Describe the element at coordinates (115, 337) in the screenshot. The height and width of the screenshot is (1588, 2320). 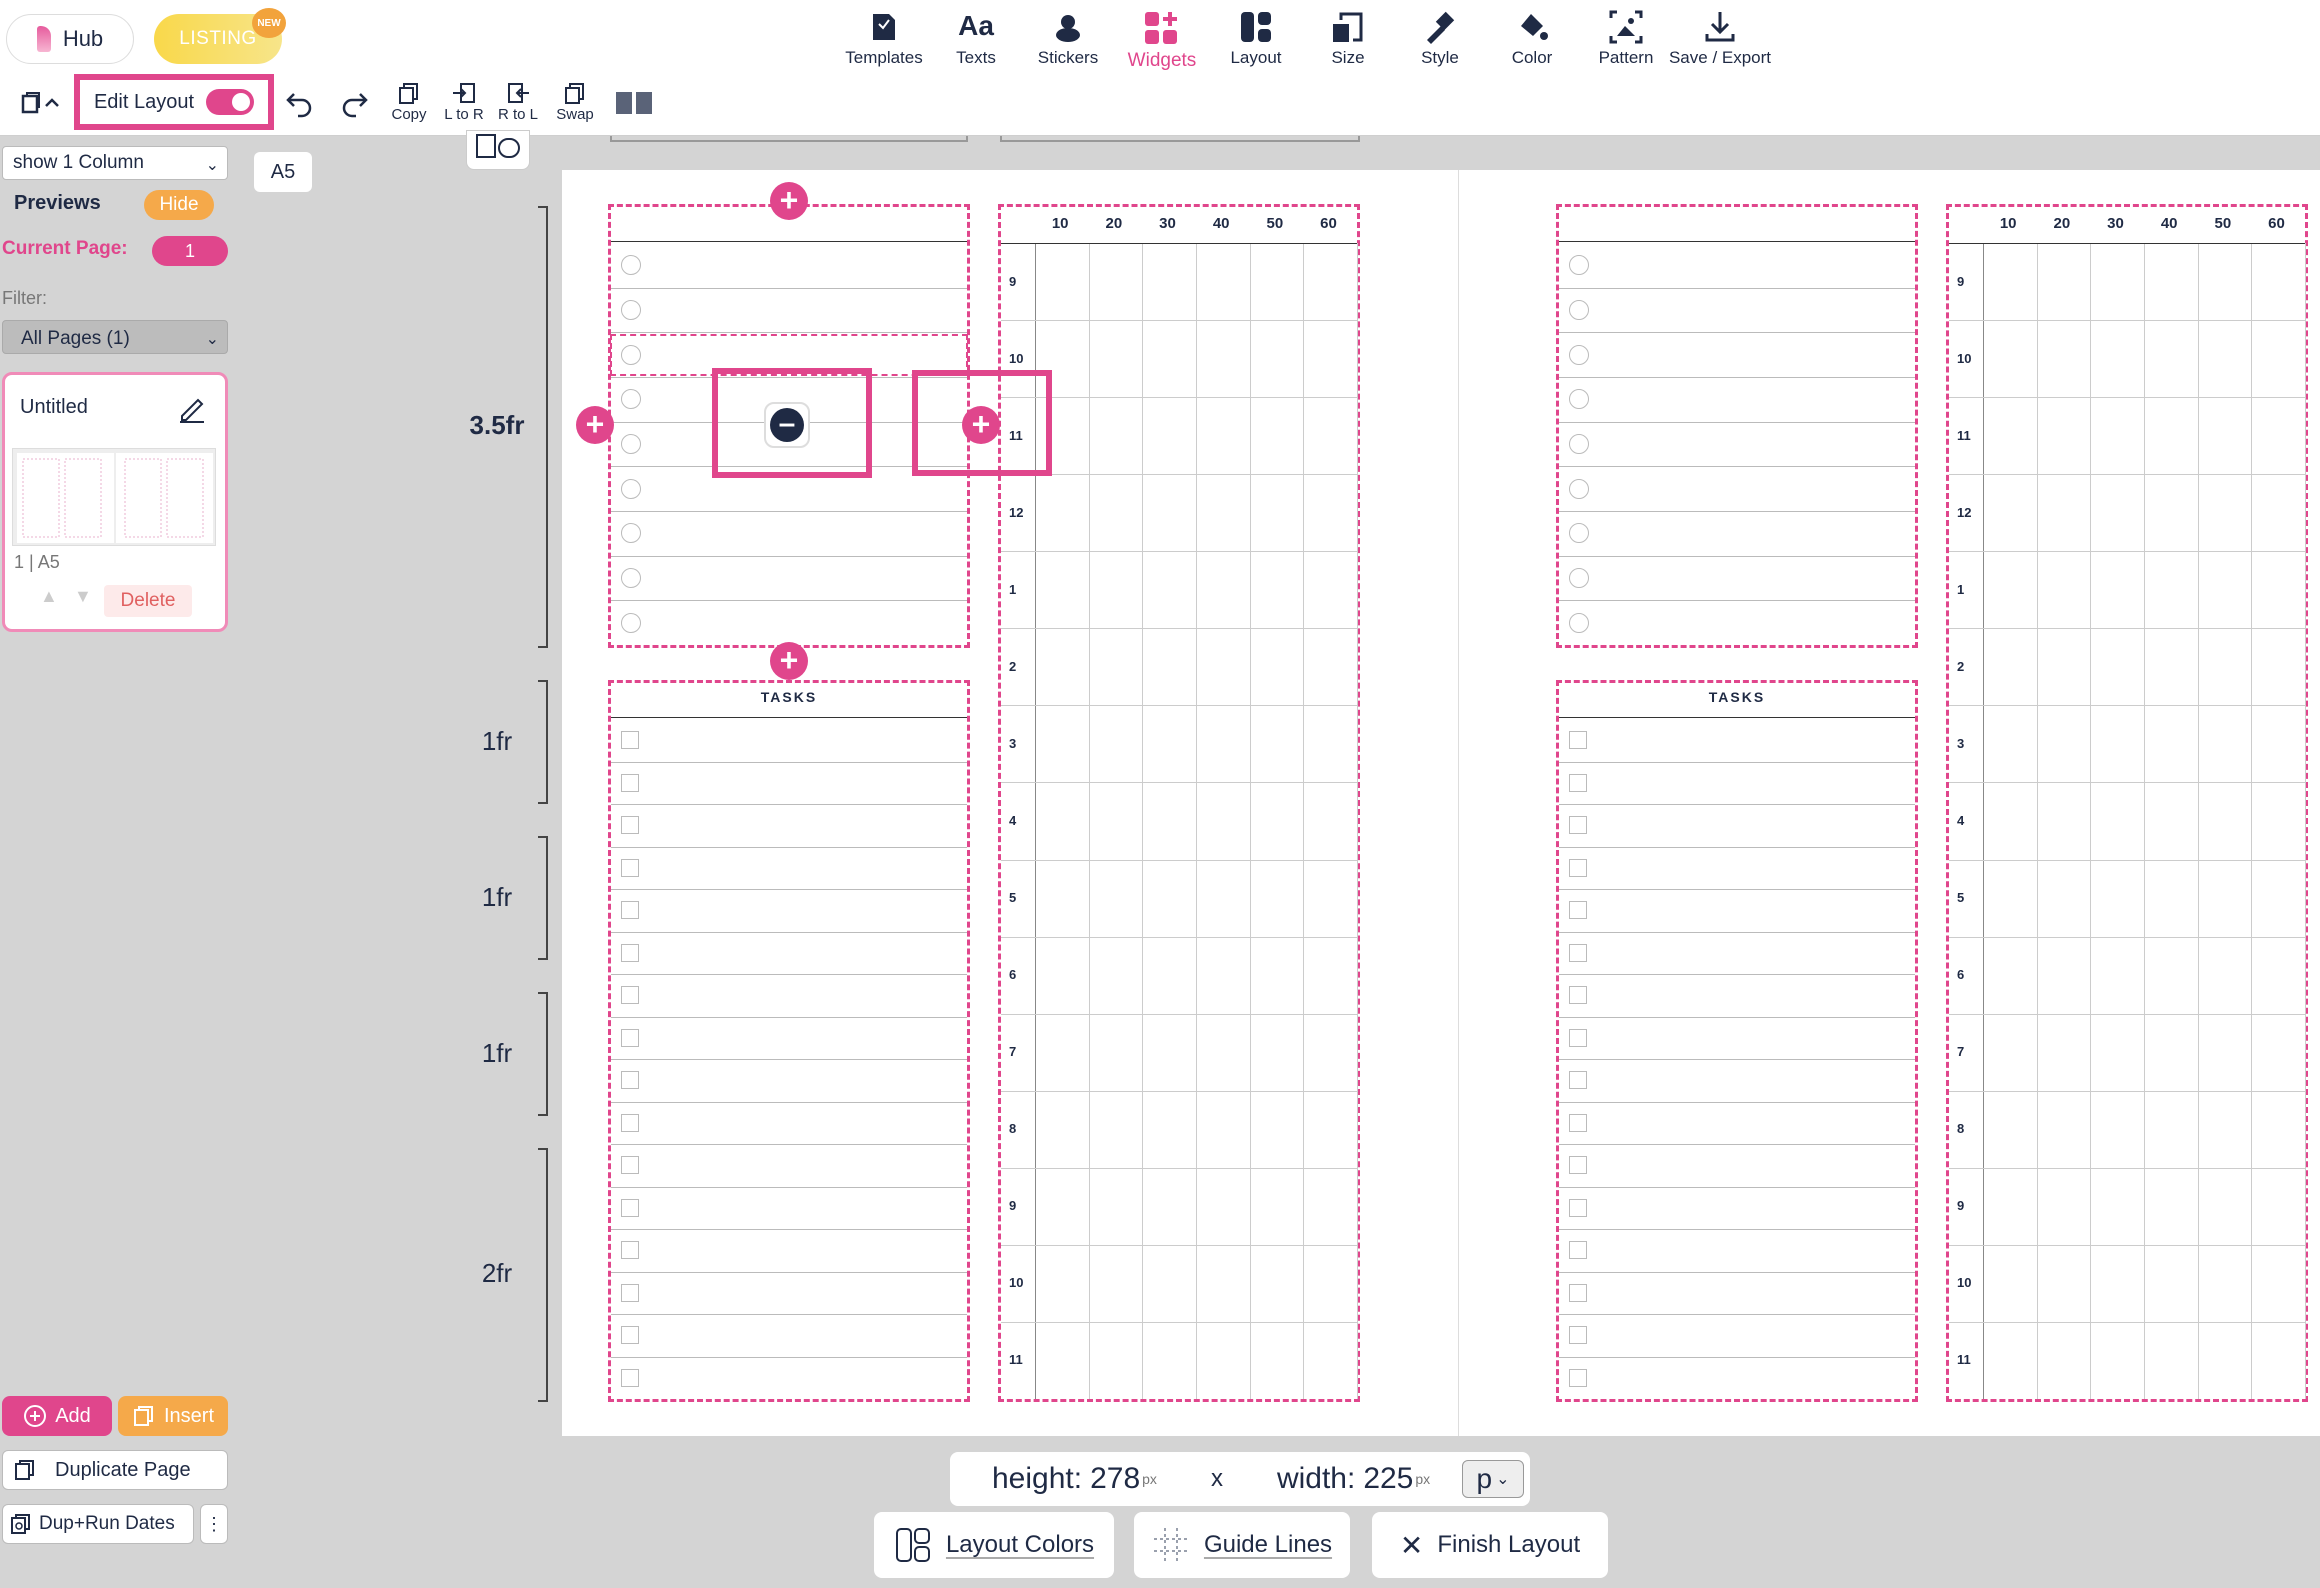
I see `filter-select: All Pages (1) ⌄` at that location.